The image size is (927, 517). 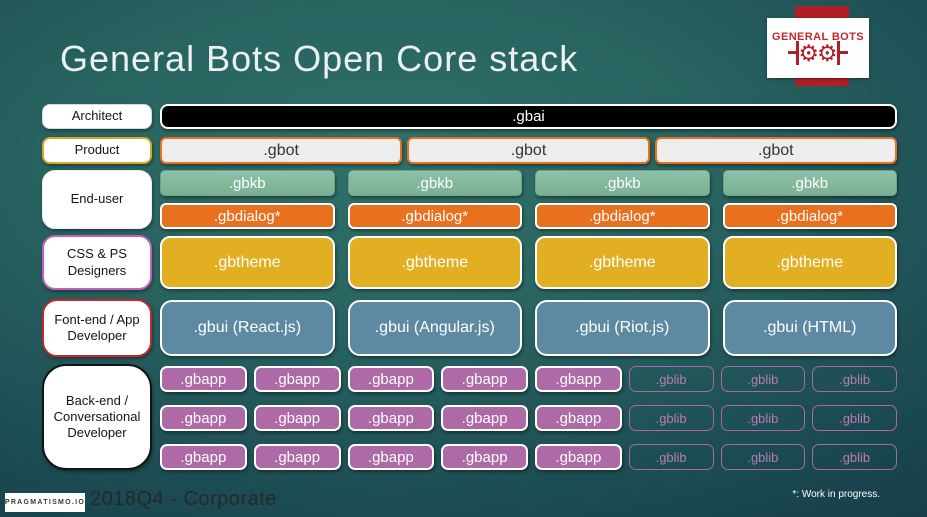 I want to click on role-label-text: CSS & PS Designers, so click(x=97, y=262).